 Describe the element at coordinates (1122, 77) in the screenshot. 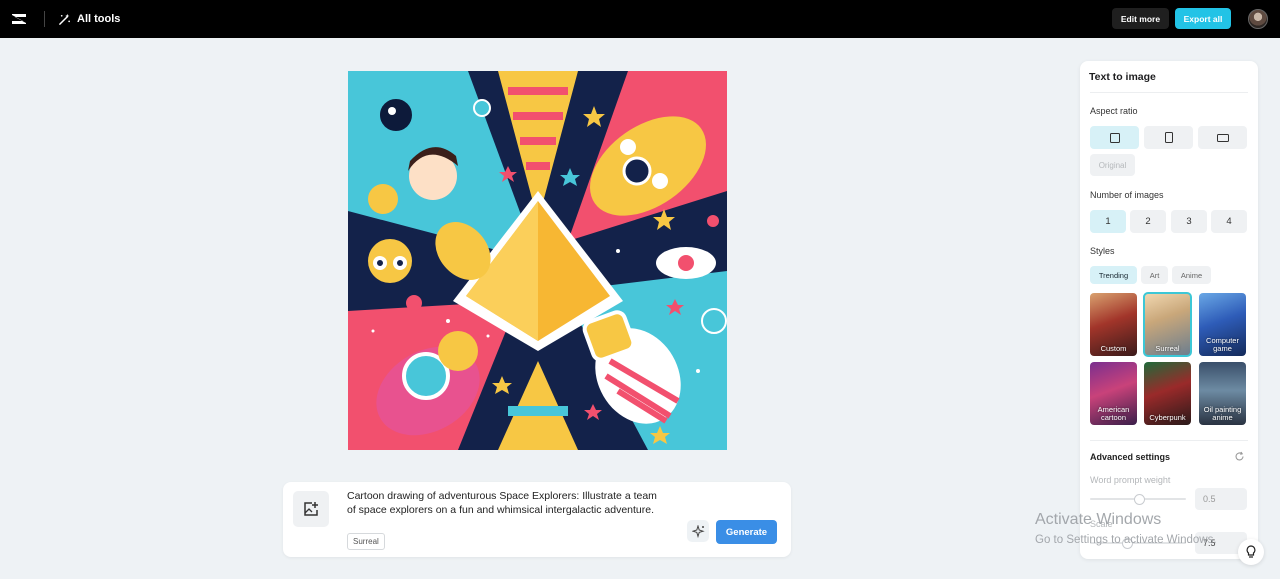

I see `panel-title: Text to image` at that location.